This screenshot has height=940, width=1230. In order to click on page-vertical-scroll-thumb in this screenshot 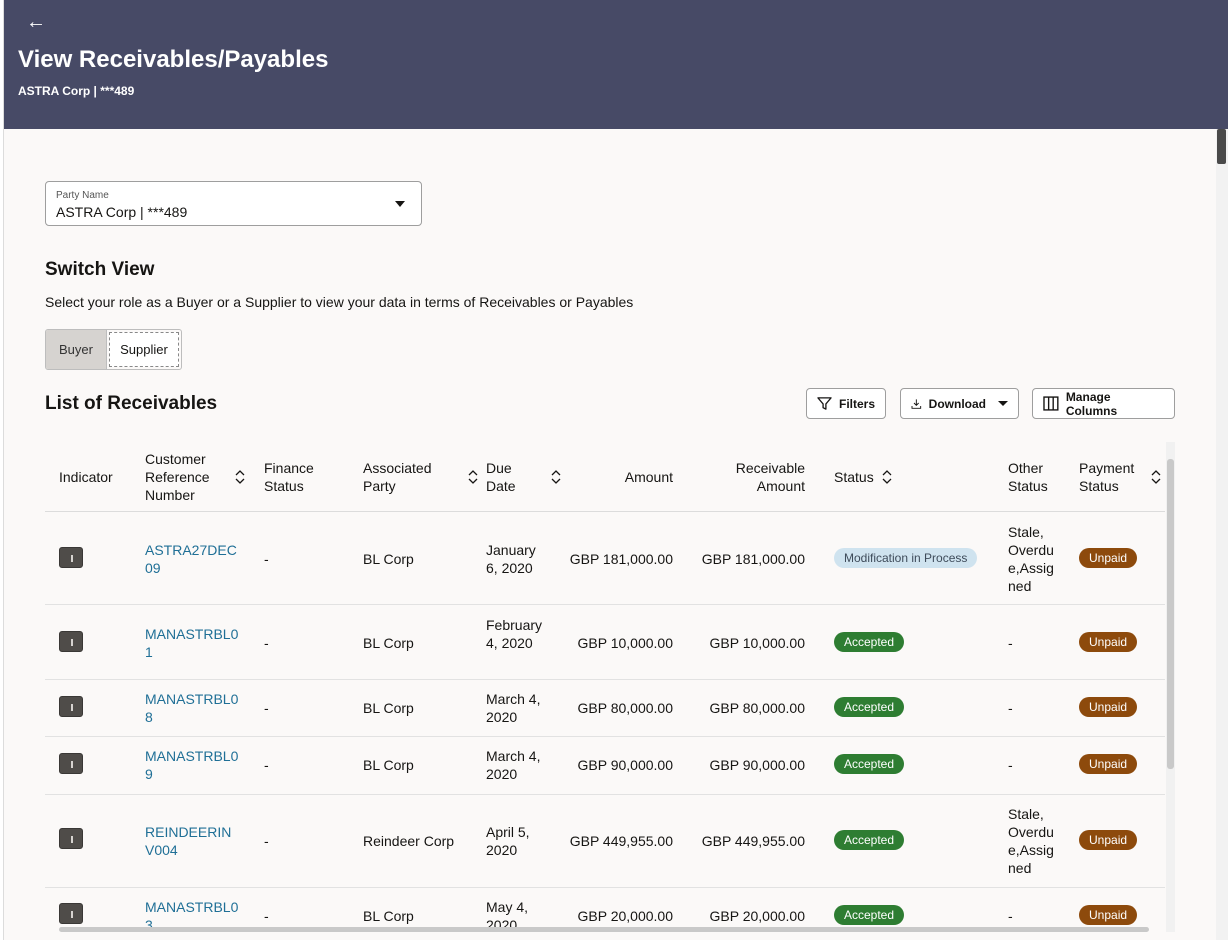, I will do `click(1221, 146)`.